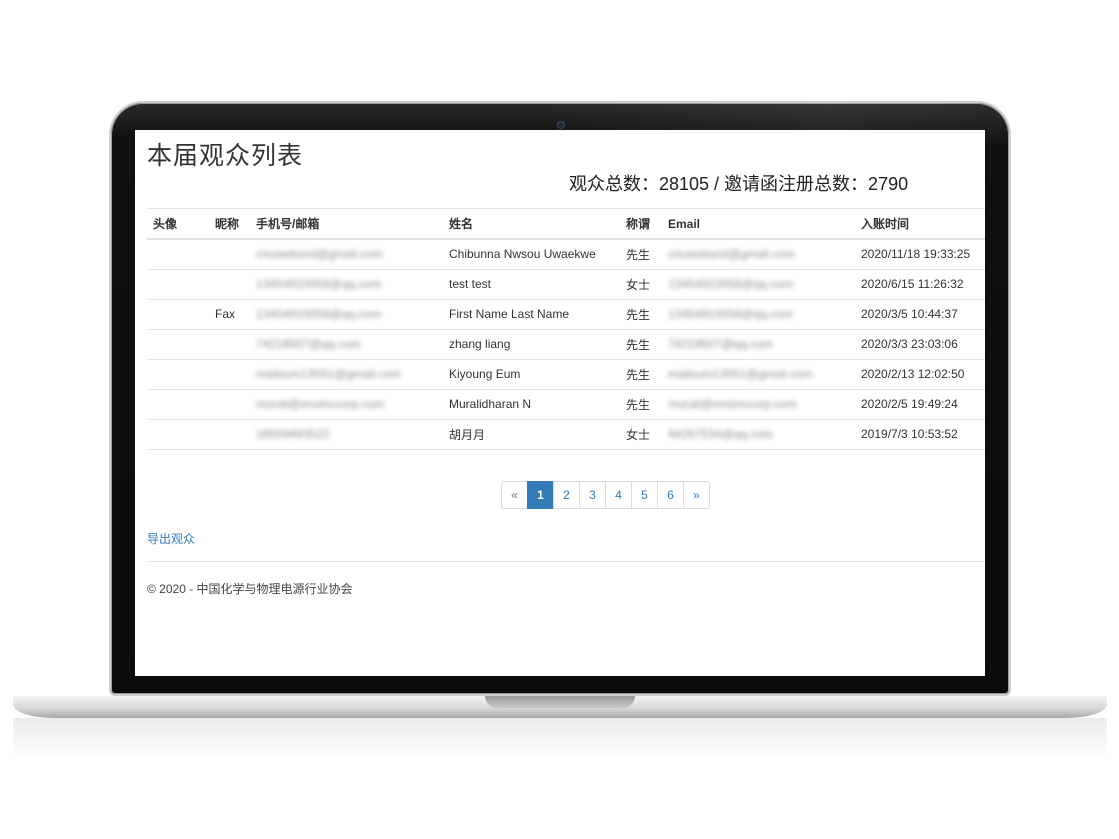 The height and width of the screenshot is (839, 1119). What do you see at coordinates (225, 156) in the screenshot?
I see `page-title: 本届观众列表` at bounding box center [225, 156].